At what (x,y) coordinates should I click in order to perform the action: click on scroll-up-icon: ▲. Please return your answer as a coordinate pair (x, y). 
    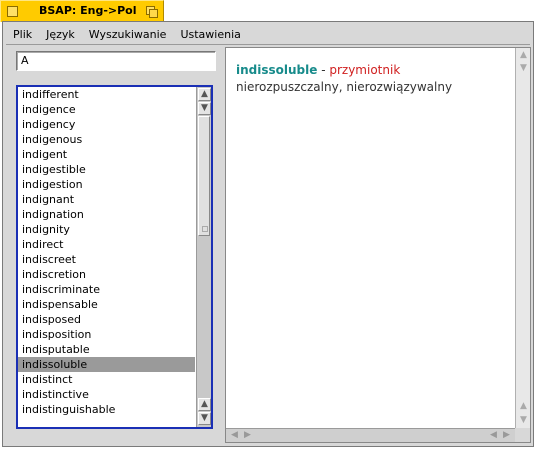
    Looking at the image, I should click on (204, 94).